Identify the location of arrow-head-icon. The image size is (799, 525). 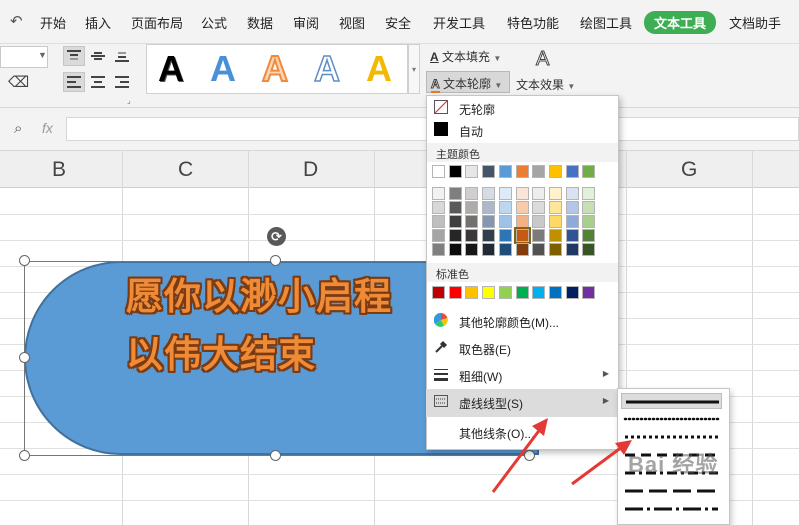
(540, 427).